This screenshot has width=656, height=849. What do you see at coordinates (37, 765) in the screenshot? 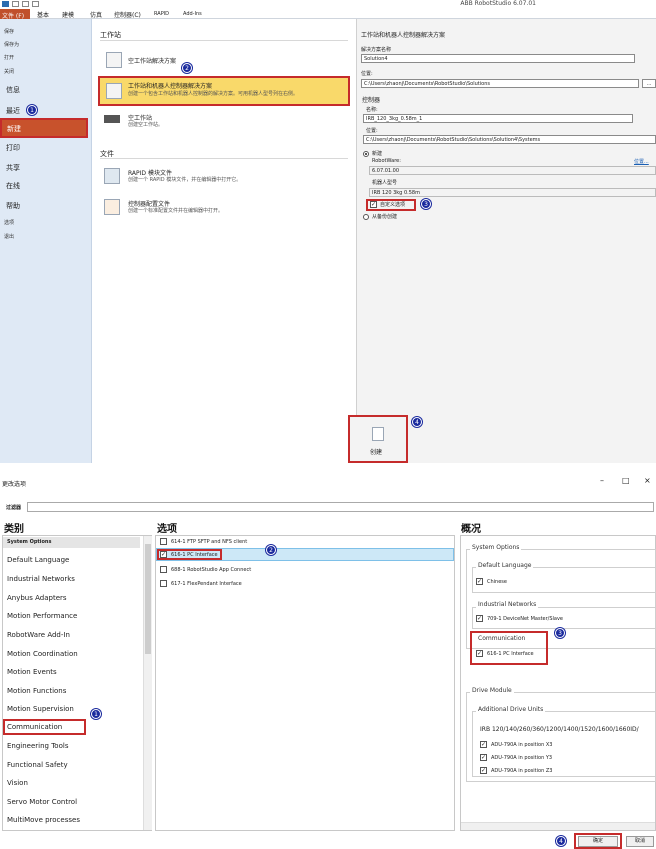
I see `category-functional-safety: Functional Safety` at bounding box center [37, 765].